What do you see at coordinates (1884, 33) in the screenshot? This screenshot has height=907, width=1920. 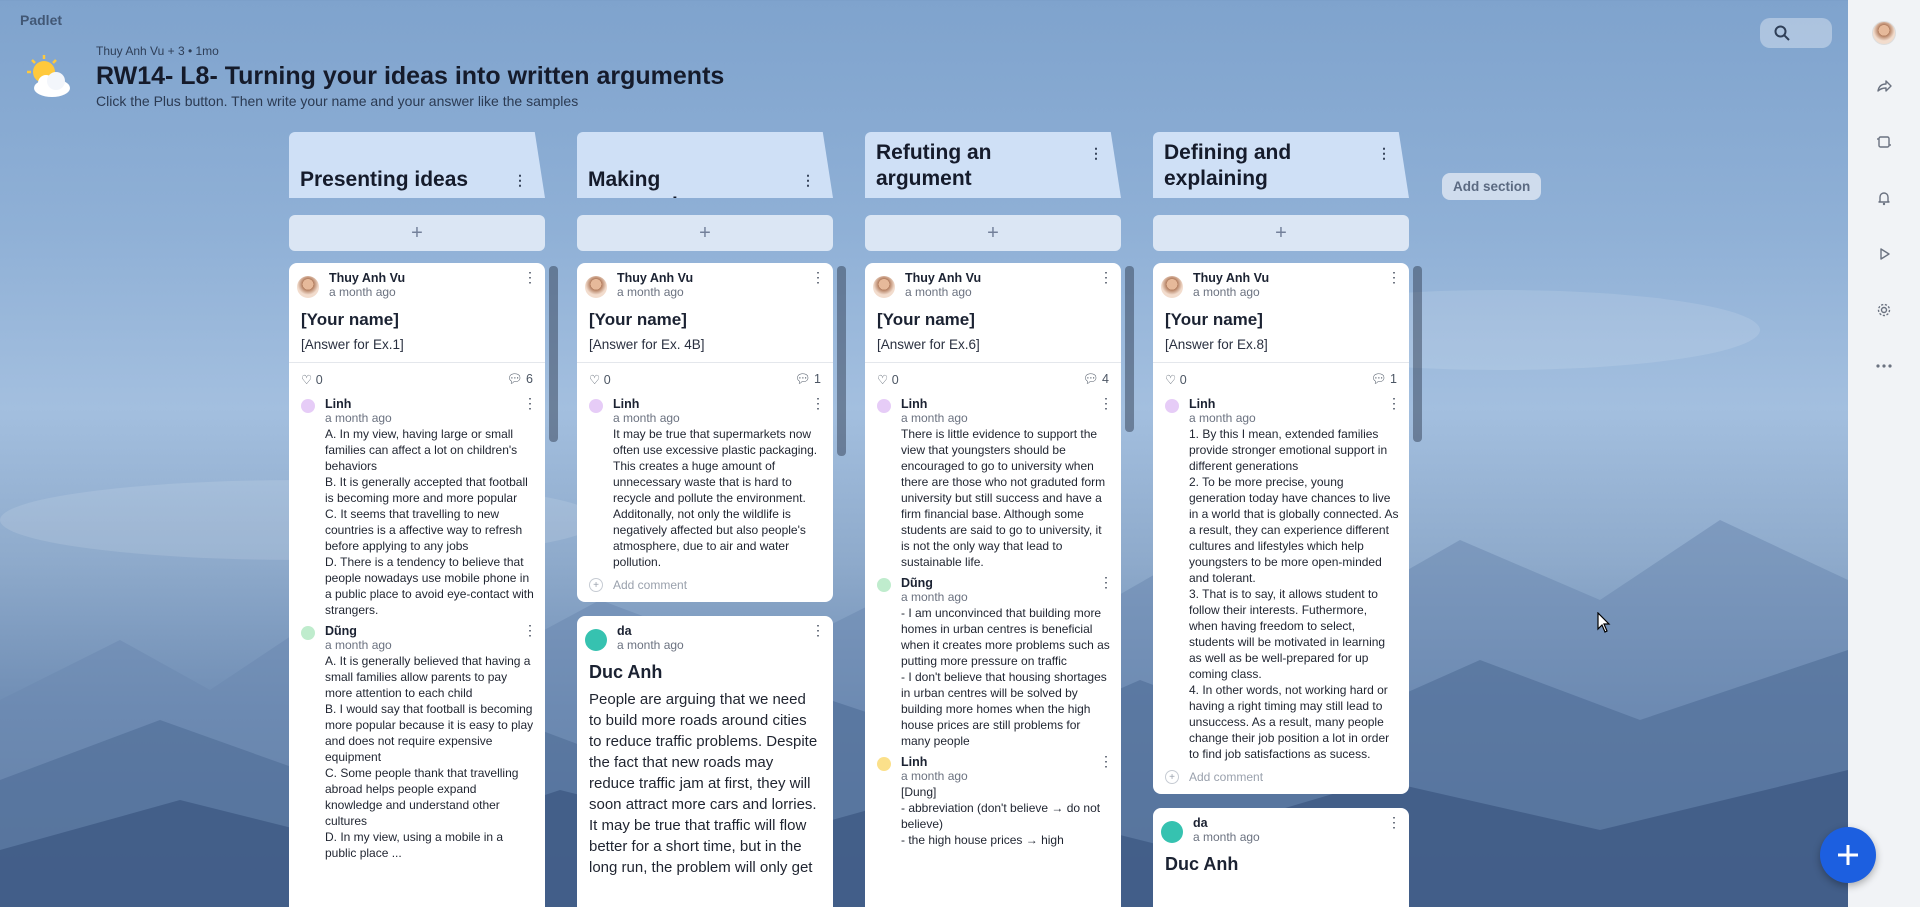 I see `avatar-icon` at bounding box center [1884, 33].